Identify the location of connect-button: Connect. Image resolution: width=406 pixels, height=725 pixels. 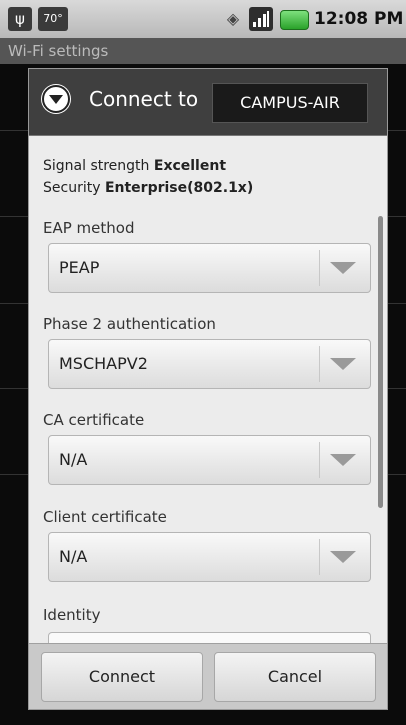
(122, 677).